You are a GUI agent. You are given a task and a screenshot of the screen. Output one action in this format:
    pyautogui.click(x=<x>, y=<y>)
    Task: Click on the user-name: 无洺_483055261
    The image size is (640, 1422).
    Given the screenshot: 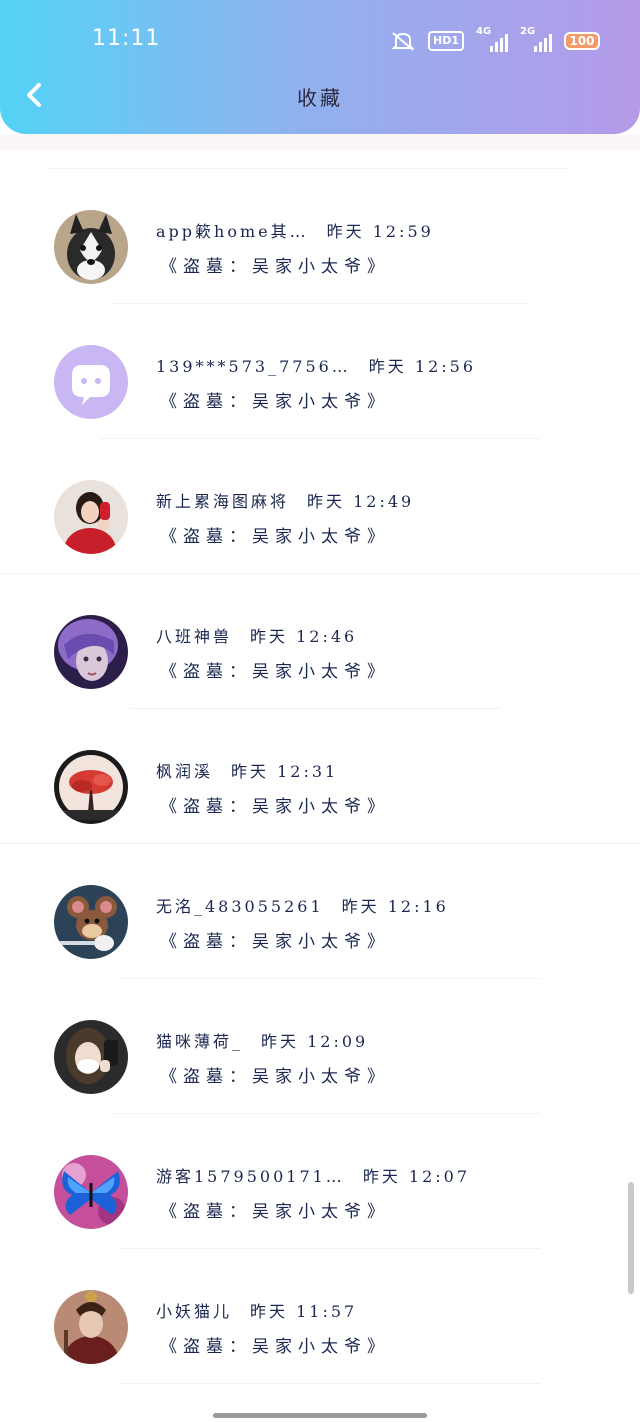 What is the action you would take?
    pyautogui.click(x=240, y=906)
    